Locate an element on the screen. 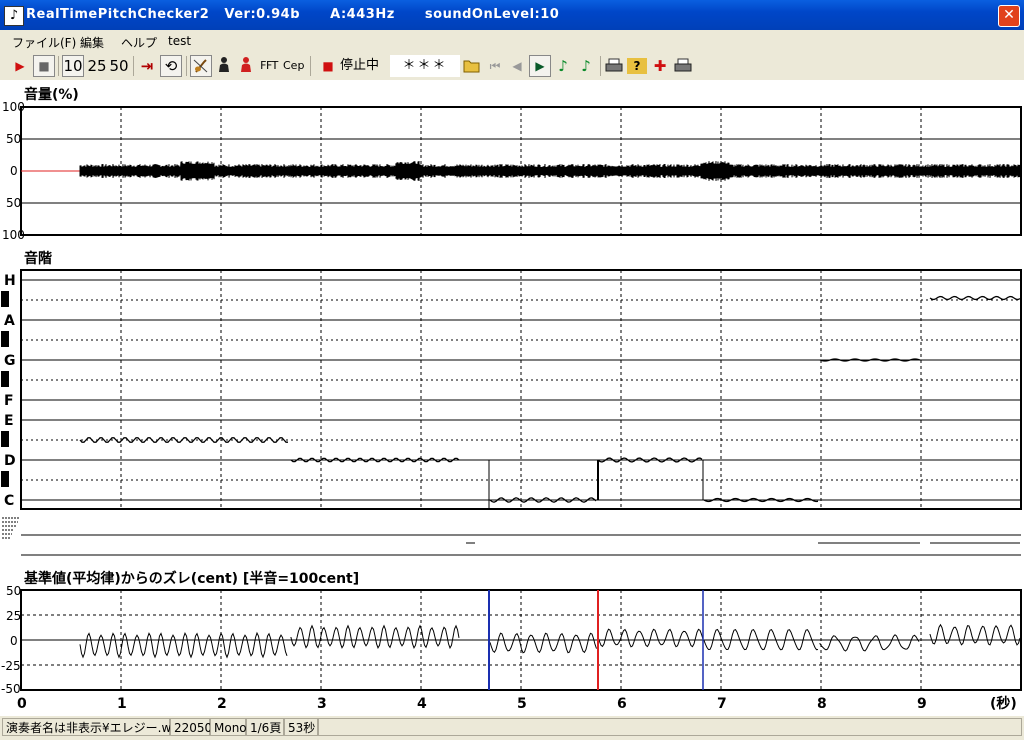 This screenshot has height=740, width=1024. x-tick-label: 0 is located at coordinates (22, 704).